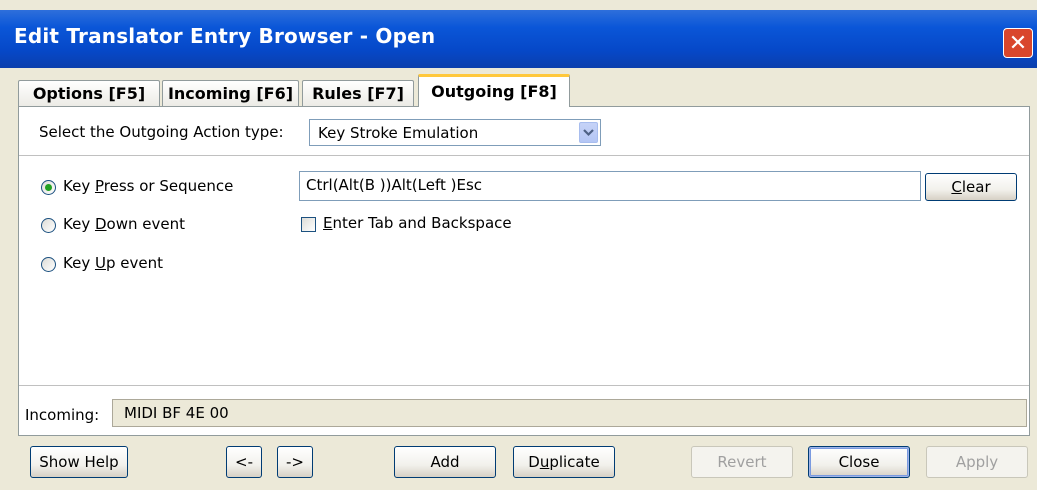 Image resolution: width=1037 pixels, height=490 pixels. I want to click on title-bar: Edit Translator Entry Browser - Open ✕, so click(518, 39).